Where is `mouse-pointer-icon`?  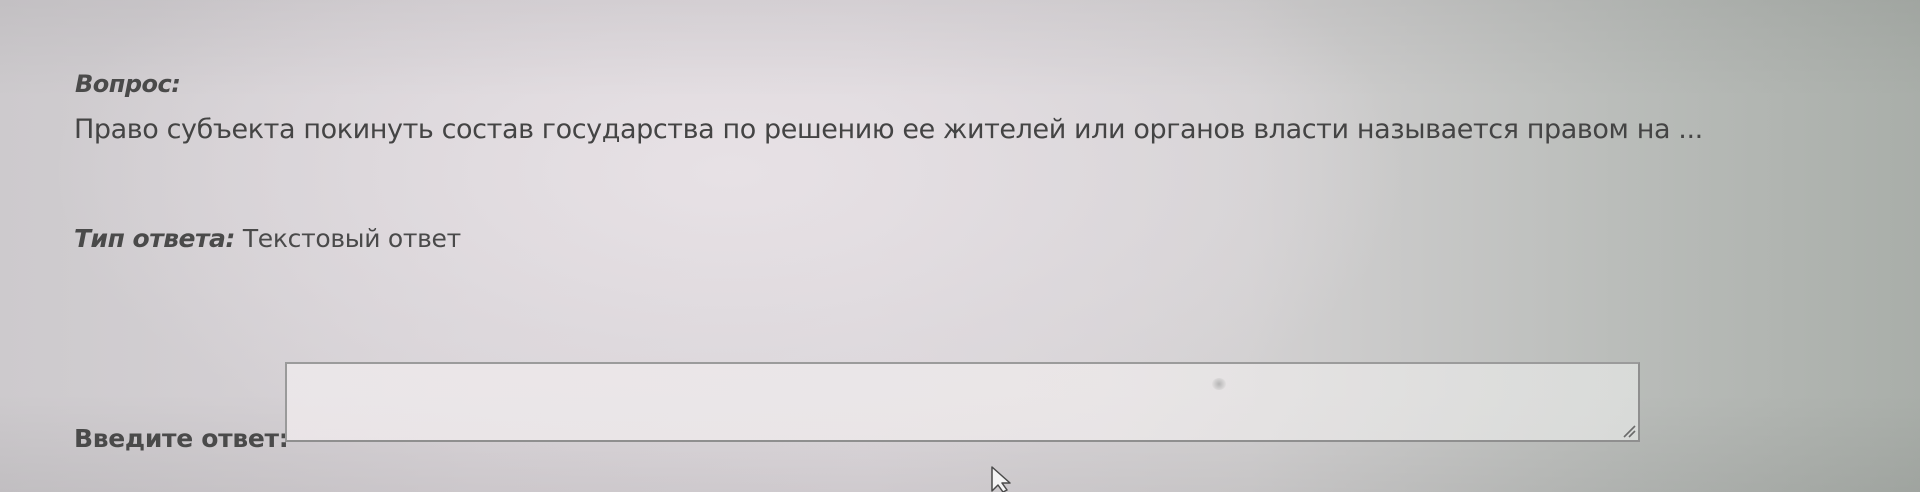
mouse-pointer-icon is located at coordinates (1001, 479).